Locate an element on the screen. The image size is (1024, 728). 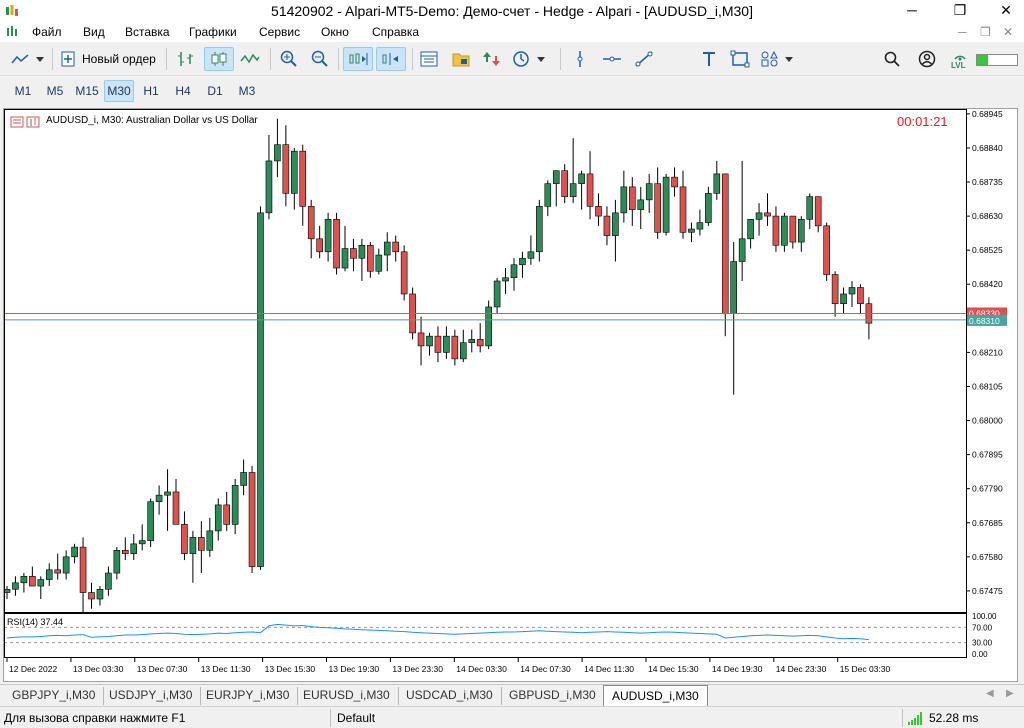
rsi-tick-label: 70.00 is located at coordinates (982, 627).